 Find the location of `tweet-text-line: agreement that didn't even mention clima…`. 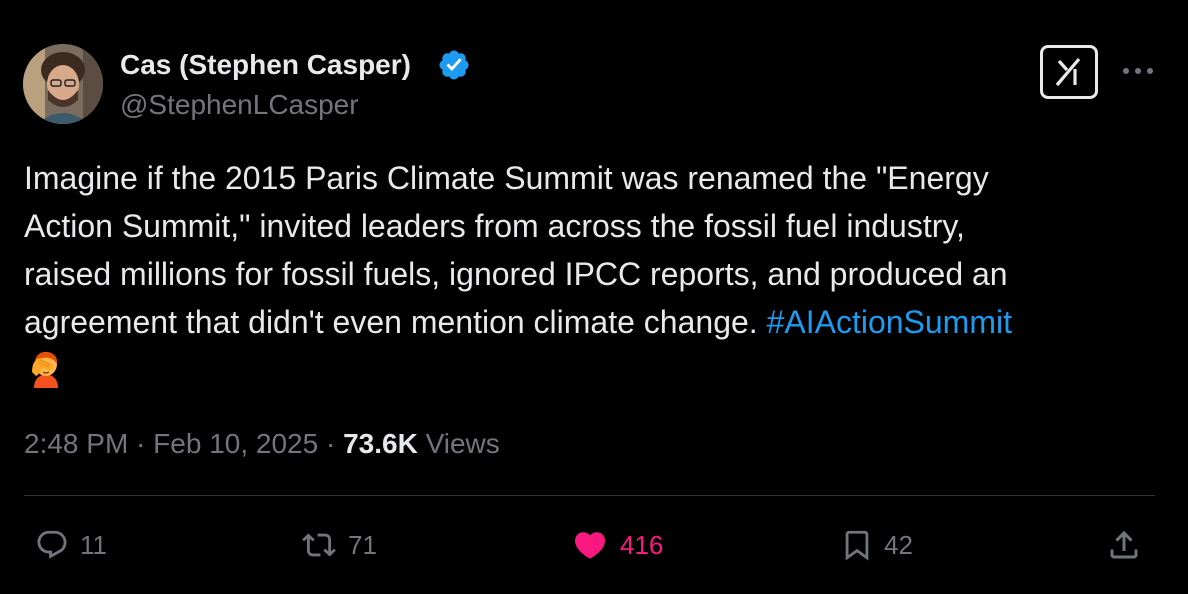

tweet-text-line: agreement that didn't even mention clima… is located at coordinates (594, 322).